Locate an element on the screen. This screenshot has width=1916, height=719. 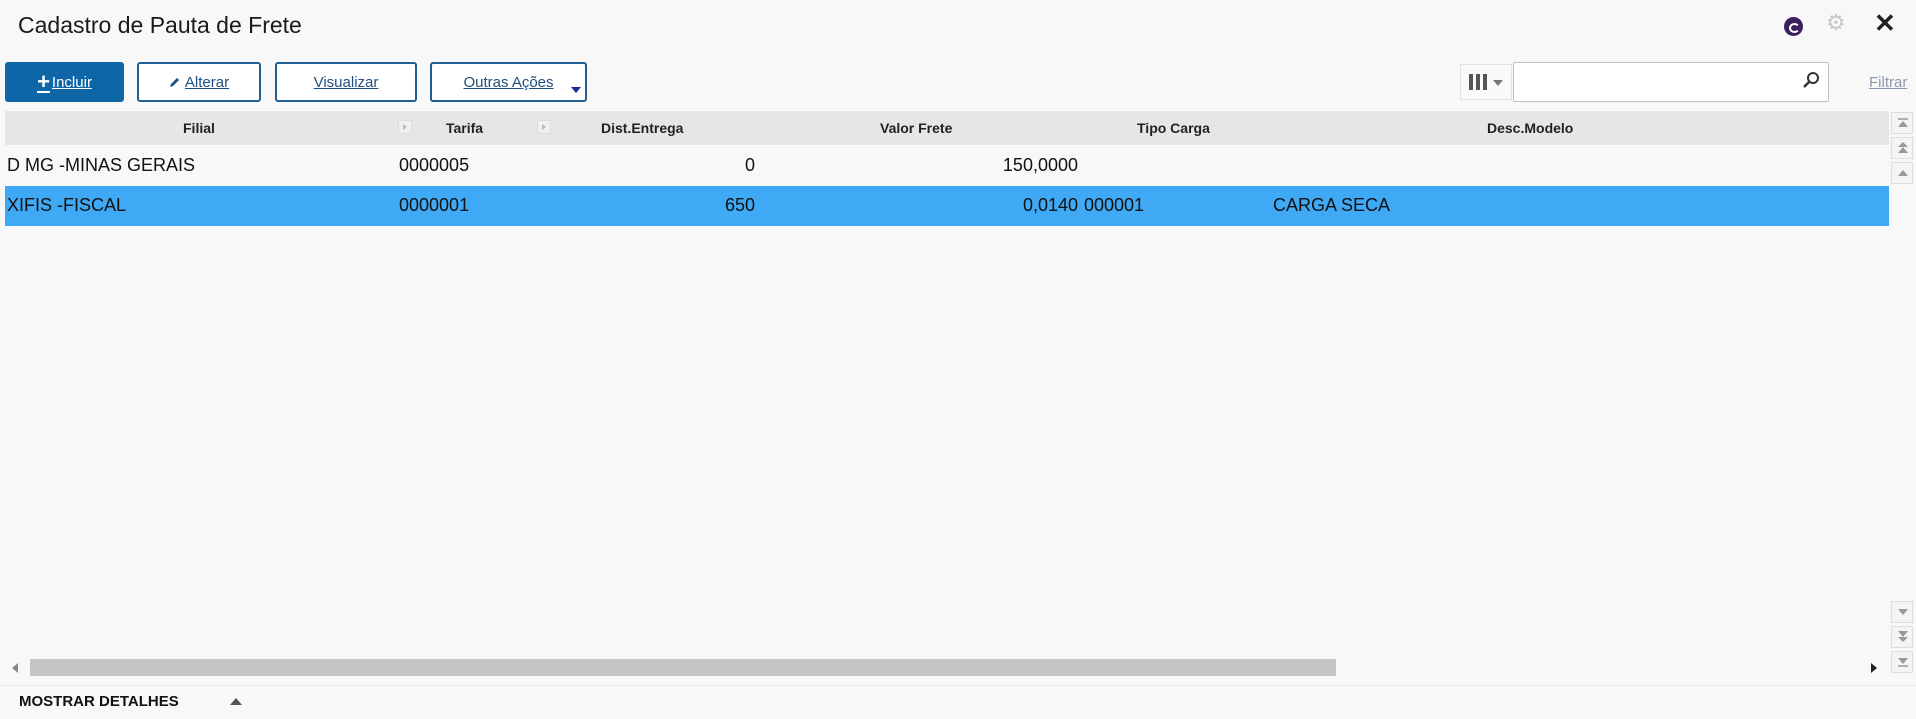
cell-filial: XIFIS -FISCAL is located at coordinates (67, 205).